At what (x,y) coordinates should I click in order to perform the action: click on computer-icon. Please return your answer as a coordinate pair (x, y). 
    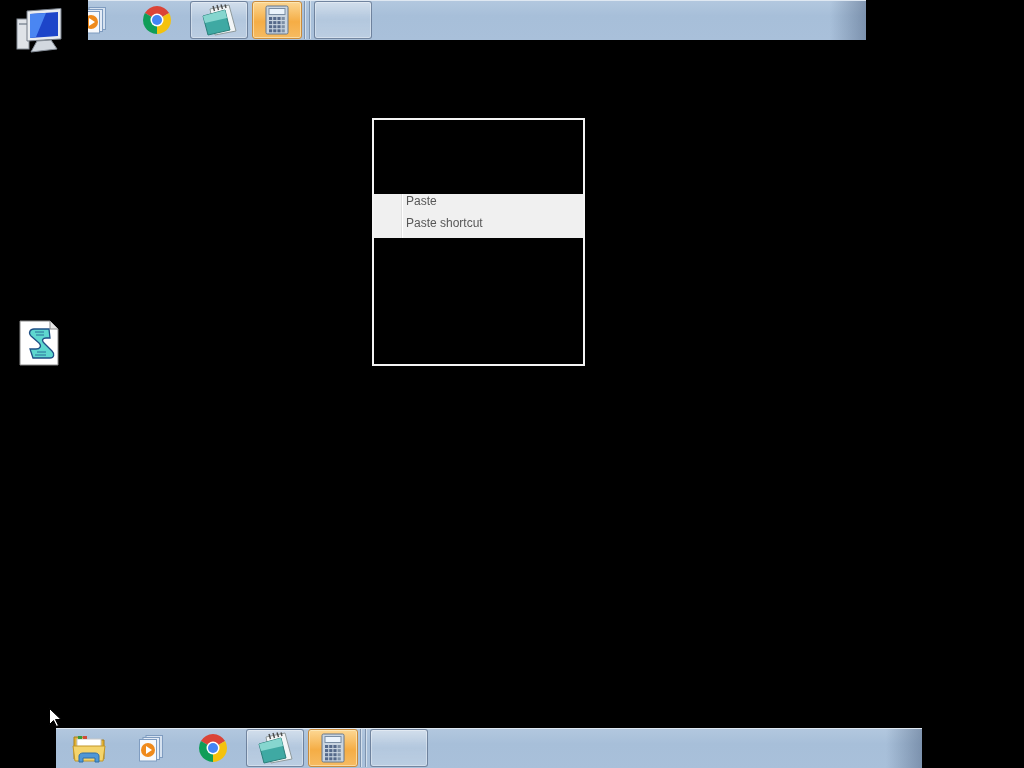
    Looking at the image, I should click on (39, 30).